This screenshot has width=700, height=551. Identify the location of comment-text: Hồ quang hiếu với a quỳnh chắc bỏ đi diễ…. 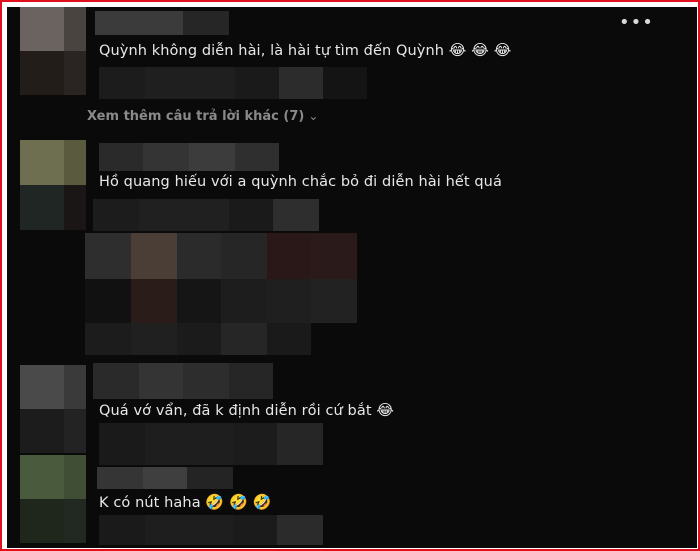
(300, 182).